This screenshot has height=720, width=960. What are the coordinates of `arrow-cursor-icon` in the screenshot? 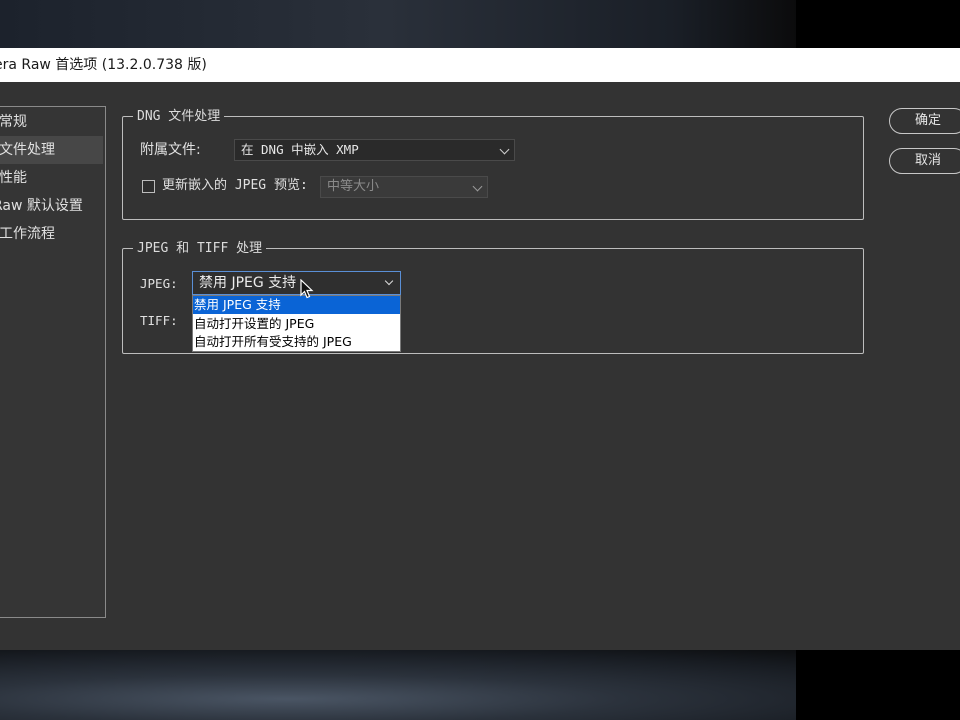 It's located at (307, 289).